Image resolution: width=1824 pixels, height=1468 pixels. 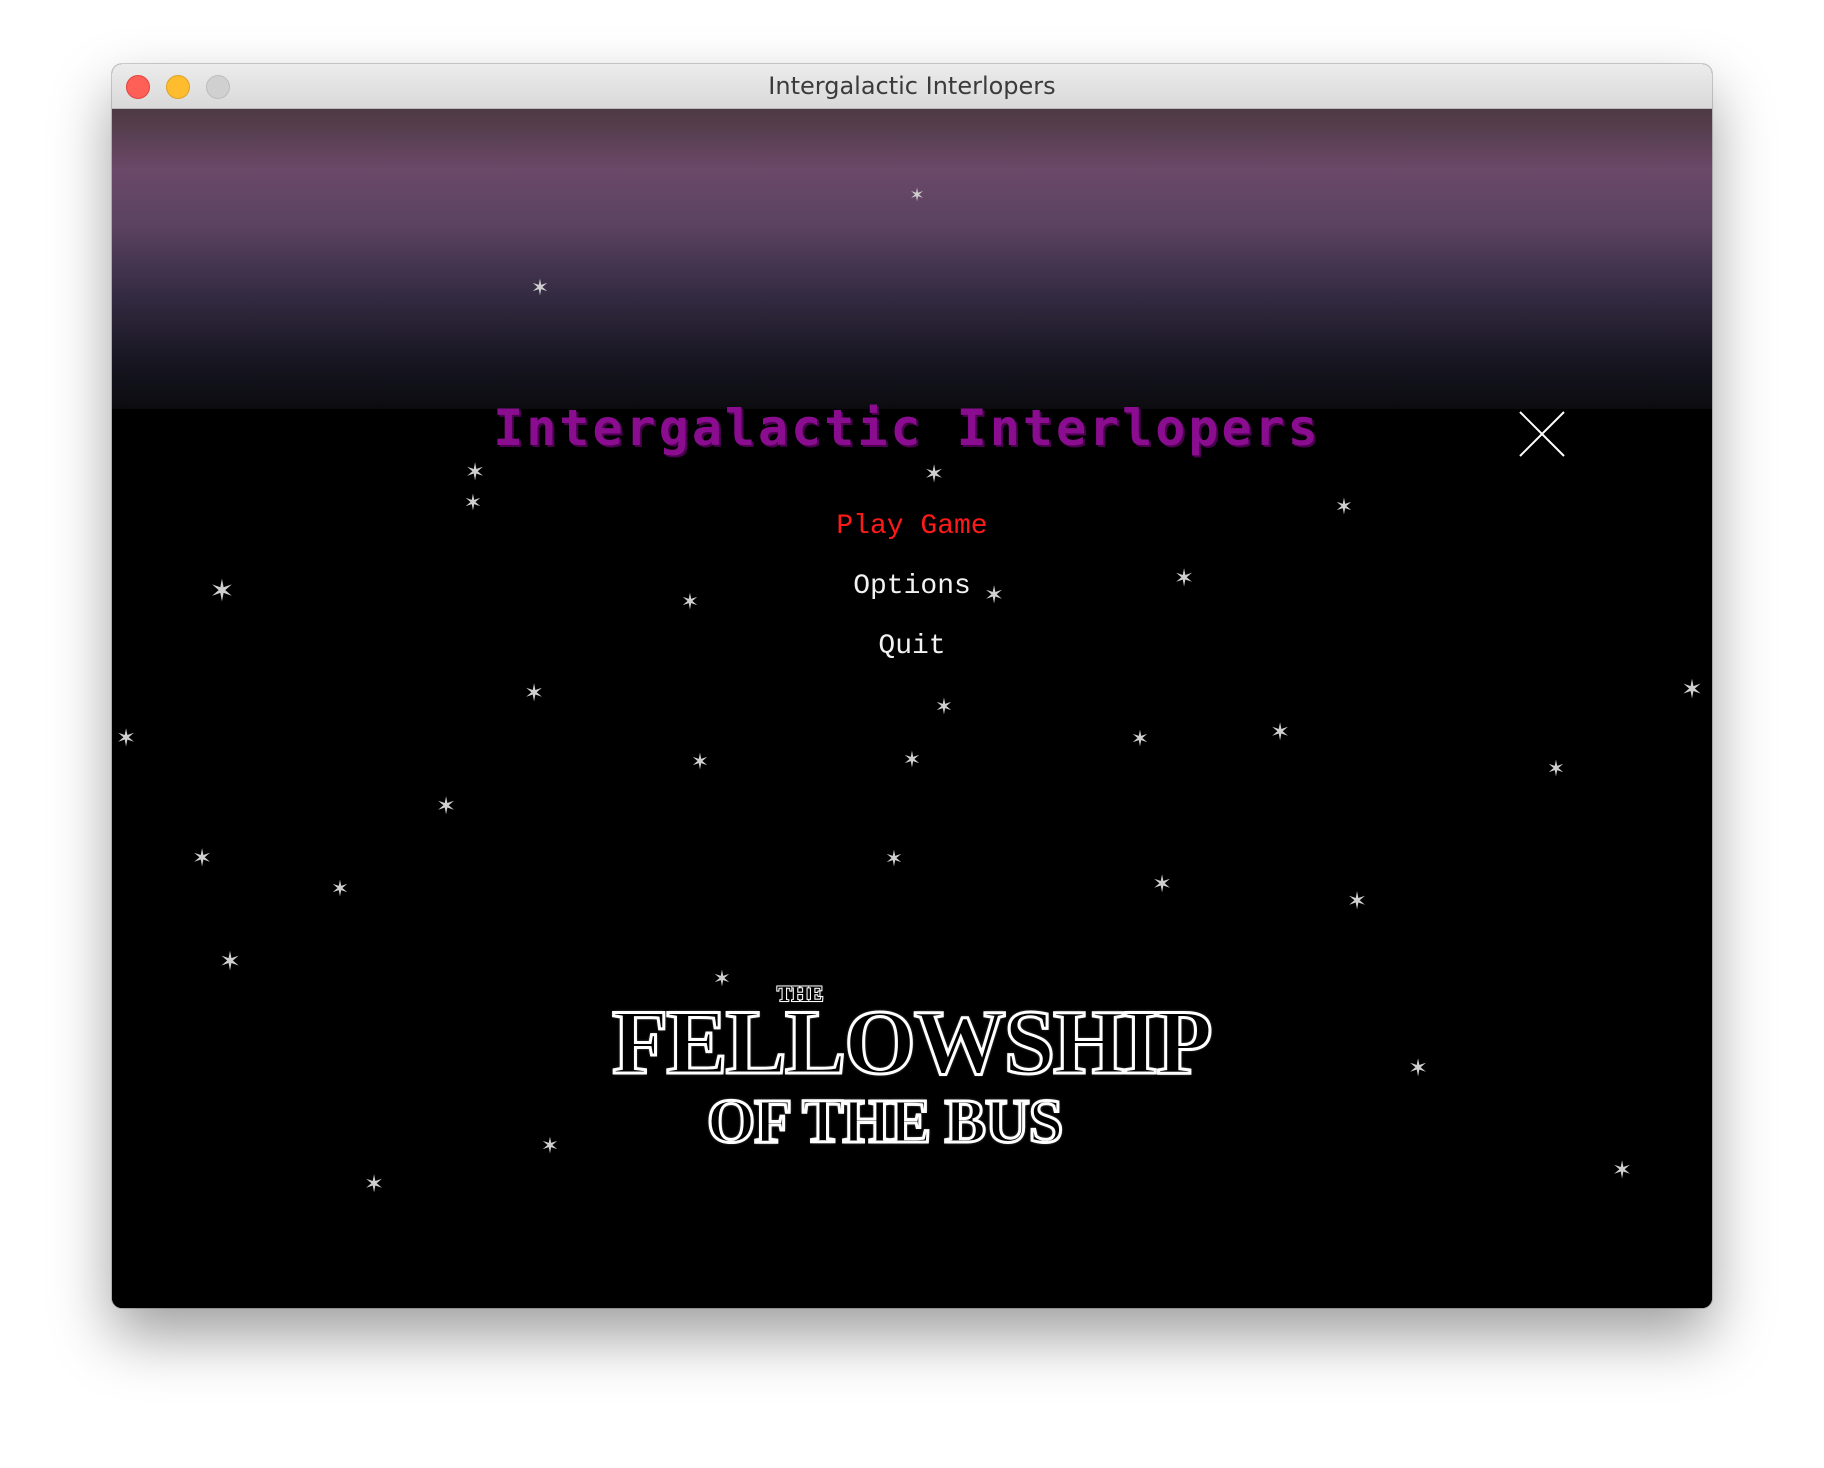 What do you see at coordinates (912, 646) in the screenshot?
I see `menu-quit: Quit` at bounding box center [912, 646].